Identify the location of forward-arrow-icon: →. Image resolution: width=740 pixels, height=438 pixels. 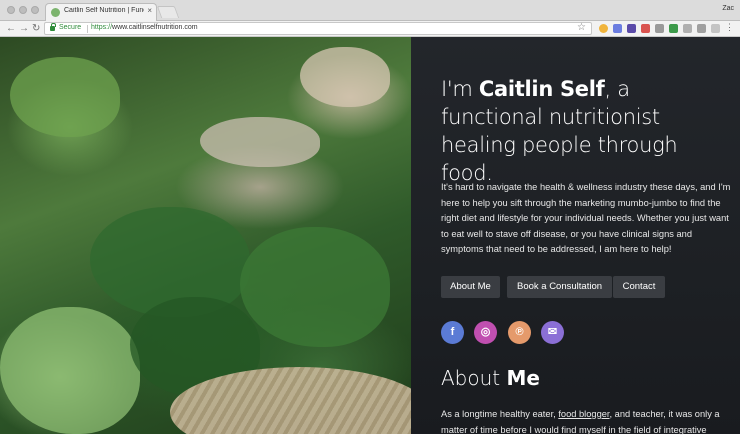
(24, 28).